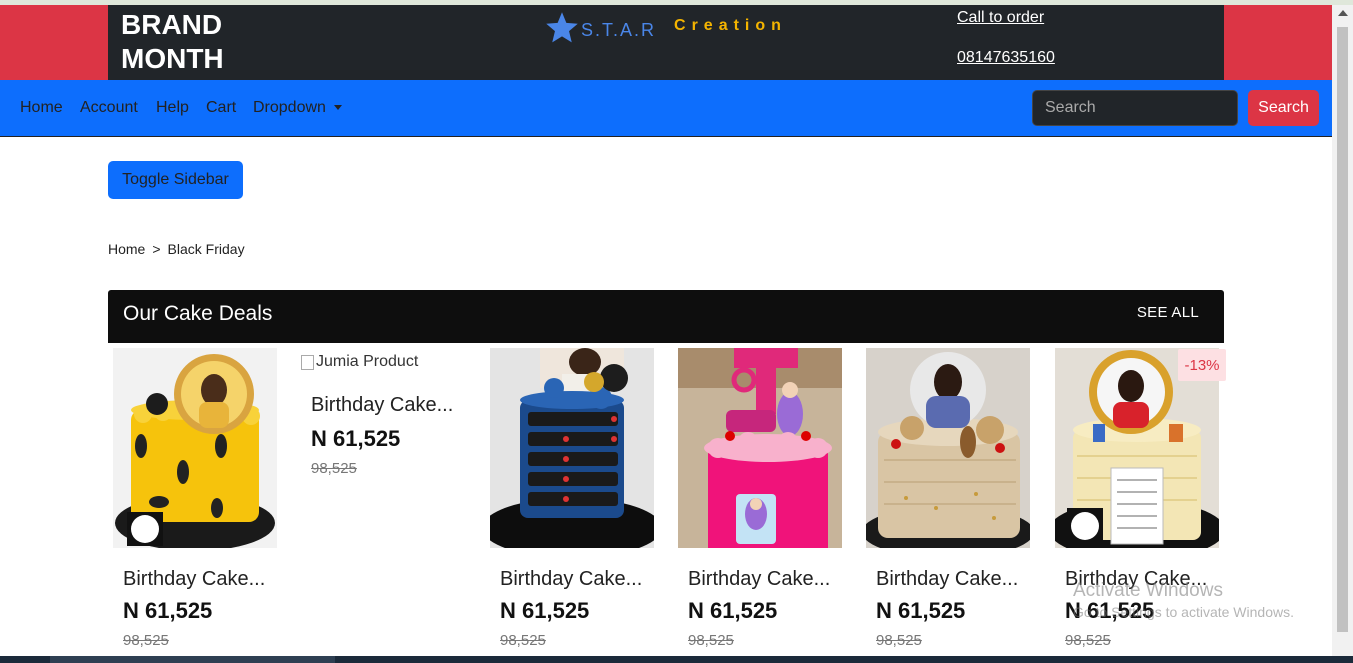 The height and width of the screenshot is (663, 1353). Describe the element at coordinates (172, 42) in the screenshot. I see `brand-title: BRAND MONTH` at that location.